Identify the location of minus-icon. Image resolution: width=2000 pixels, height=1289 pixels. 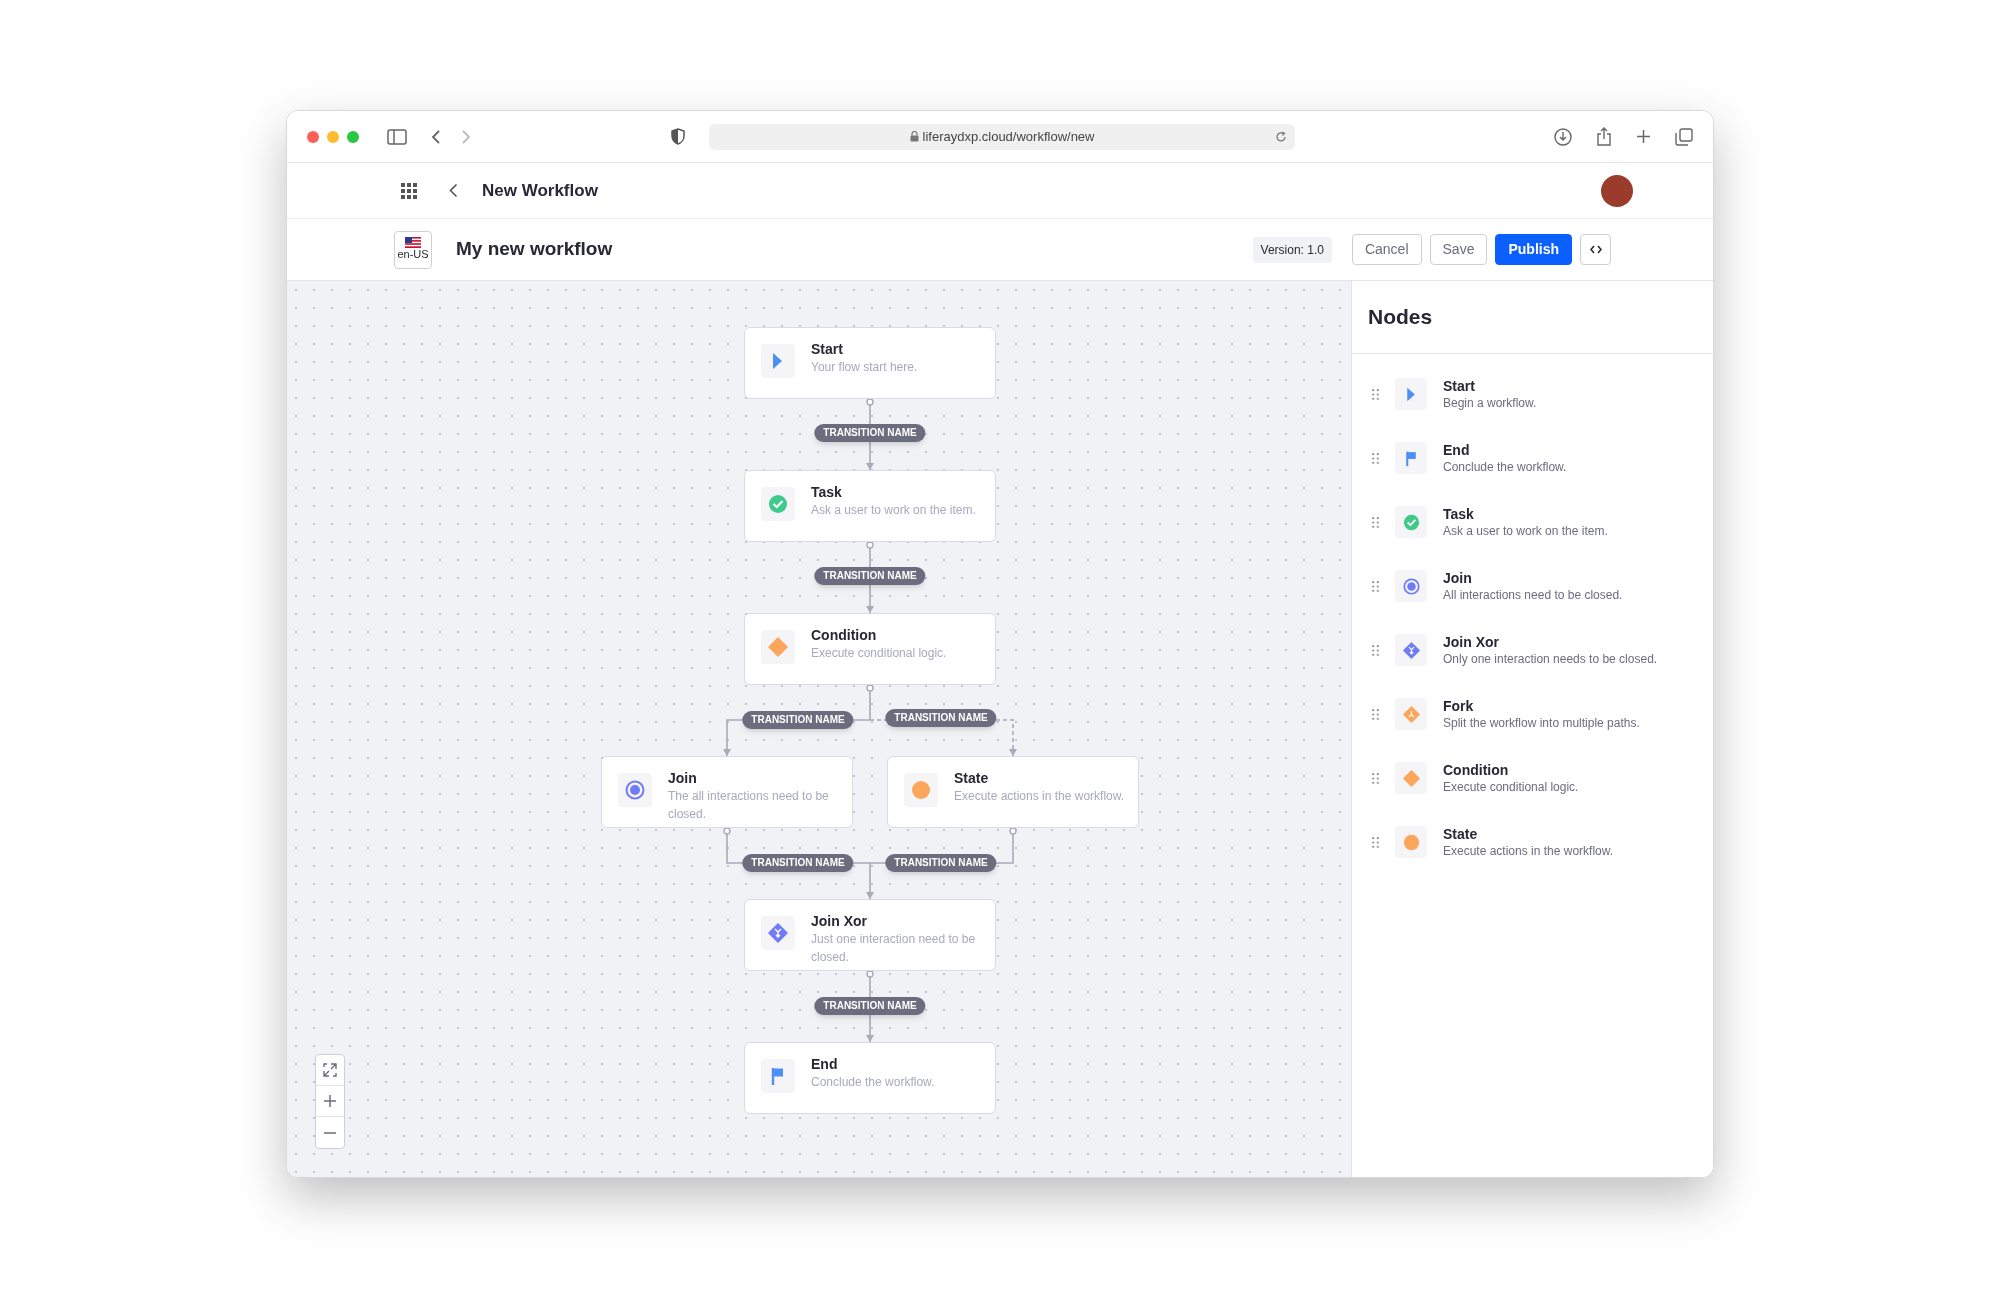
(330, 1132).